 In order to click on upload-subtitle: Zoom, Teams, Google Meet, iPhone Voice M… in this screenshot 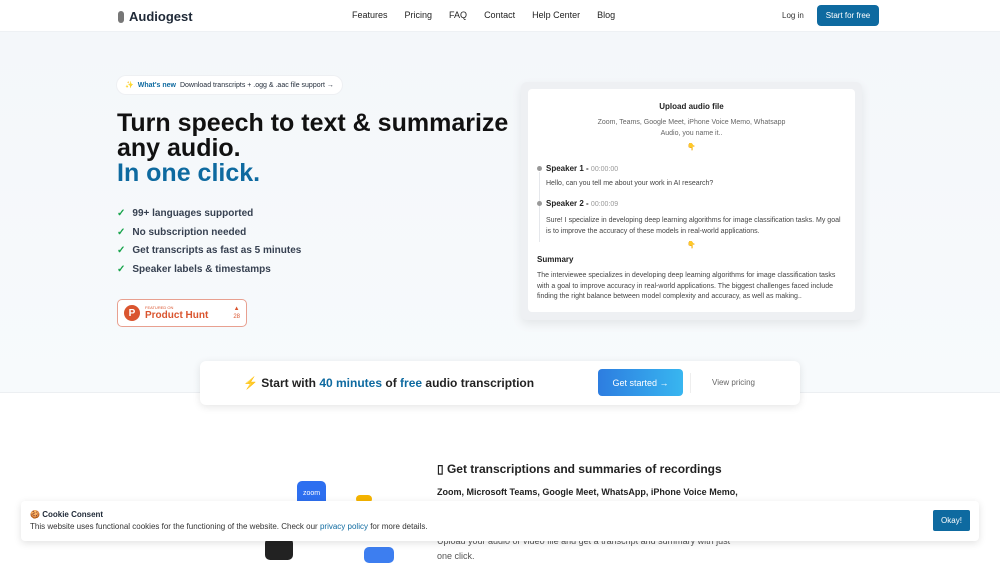, I will do `click(691, 128)`.